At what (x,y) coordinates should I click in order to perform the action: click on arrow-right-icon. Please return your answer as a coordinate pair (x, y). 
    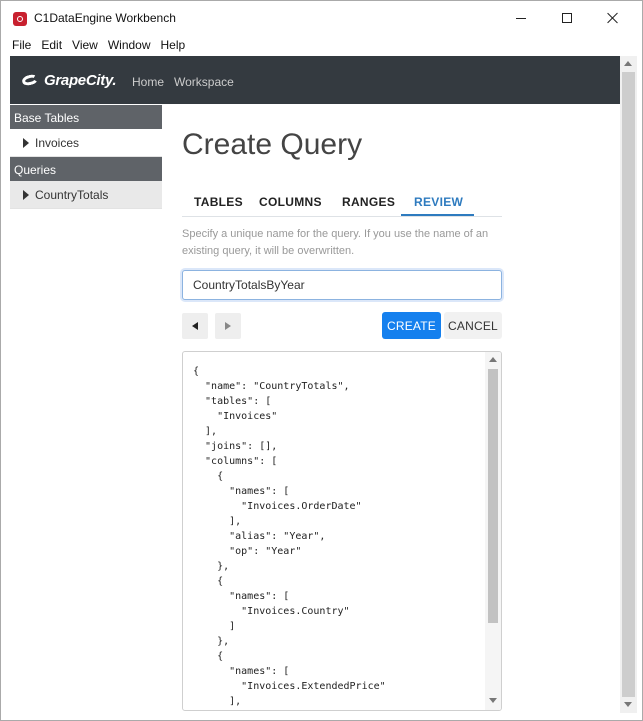
    Looking at the image, I should click on (228, 326).